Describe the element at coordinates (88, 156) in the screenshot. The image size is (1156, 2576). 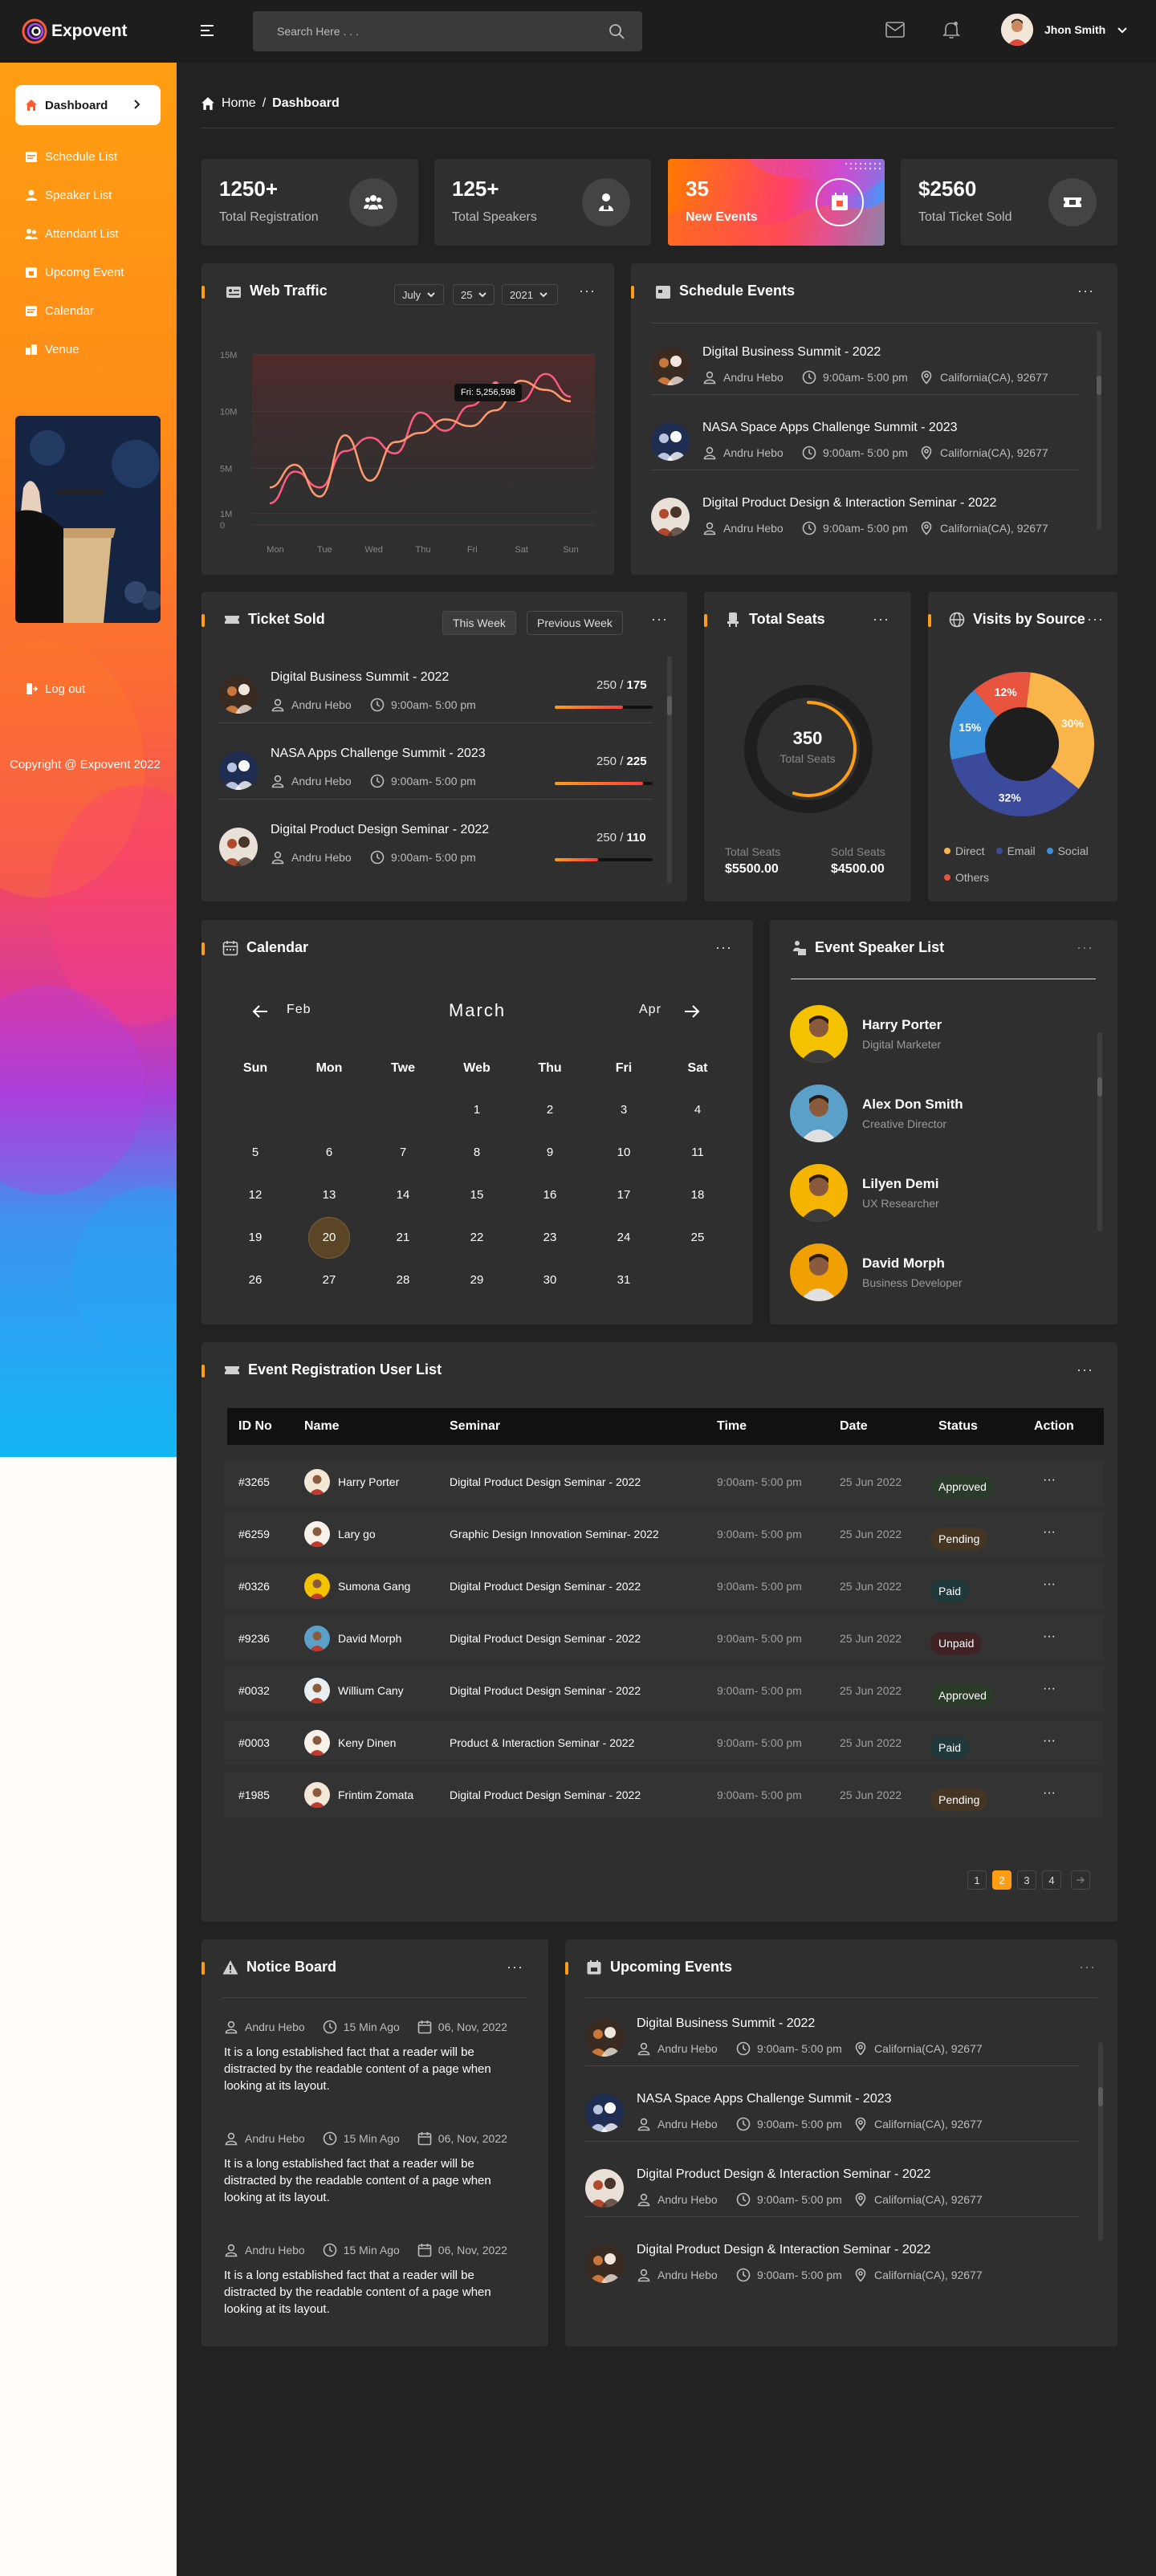
I see `sidebar-item-schedule-list: Schedule List` at that location.